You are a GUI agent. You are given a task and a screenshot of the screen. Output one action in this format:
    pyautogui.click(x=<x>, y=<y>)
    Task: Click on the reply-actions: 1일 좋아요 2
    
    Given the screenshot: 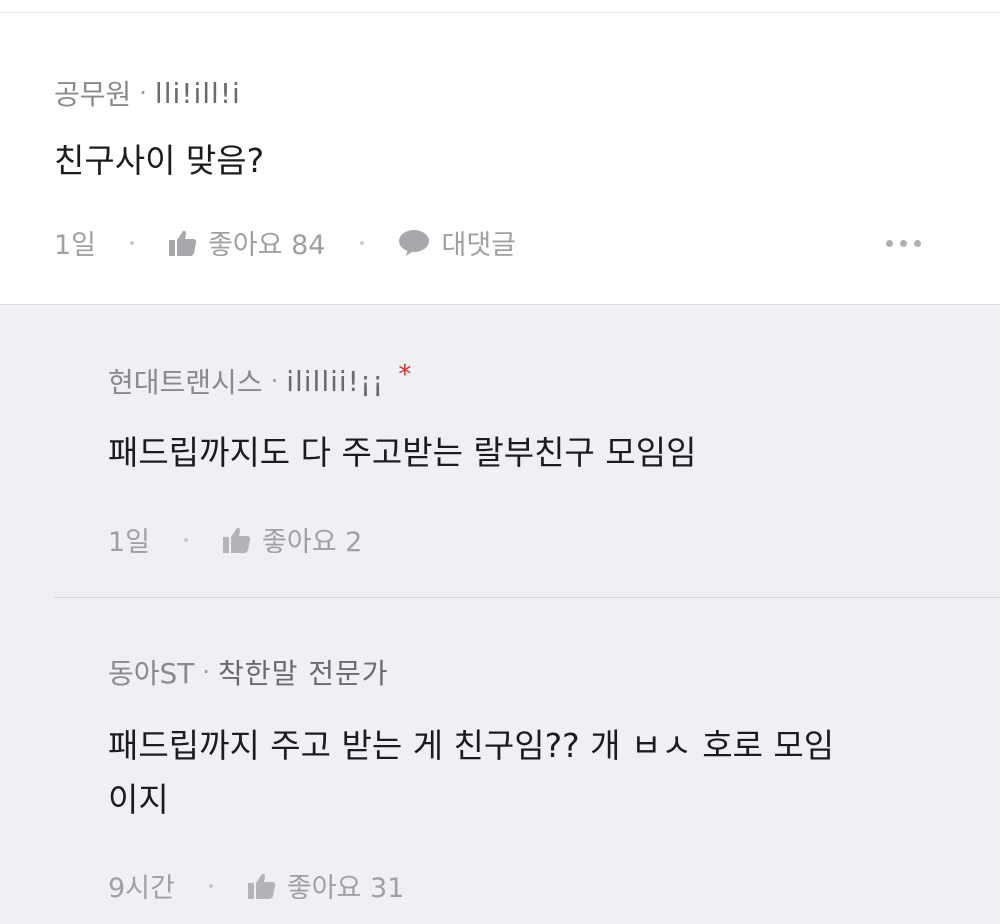 What is the action you would take?
    pyautogui.click(x=235, y=539)
    